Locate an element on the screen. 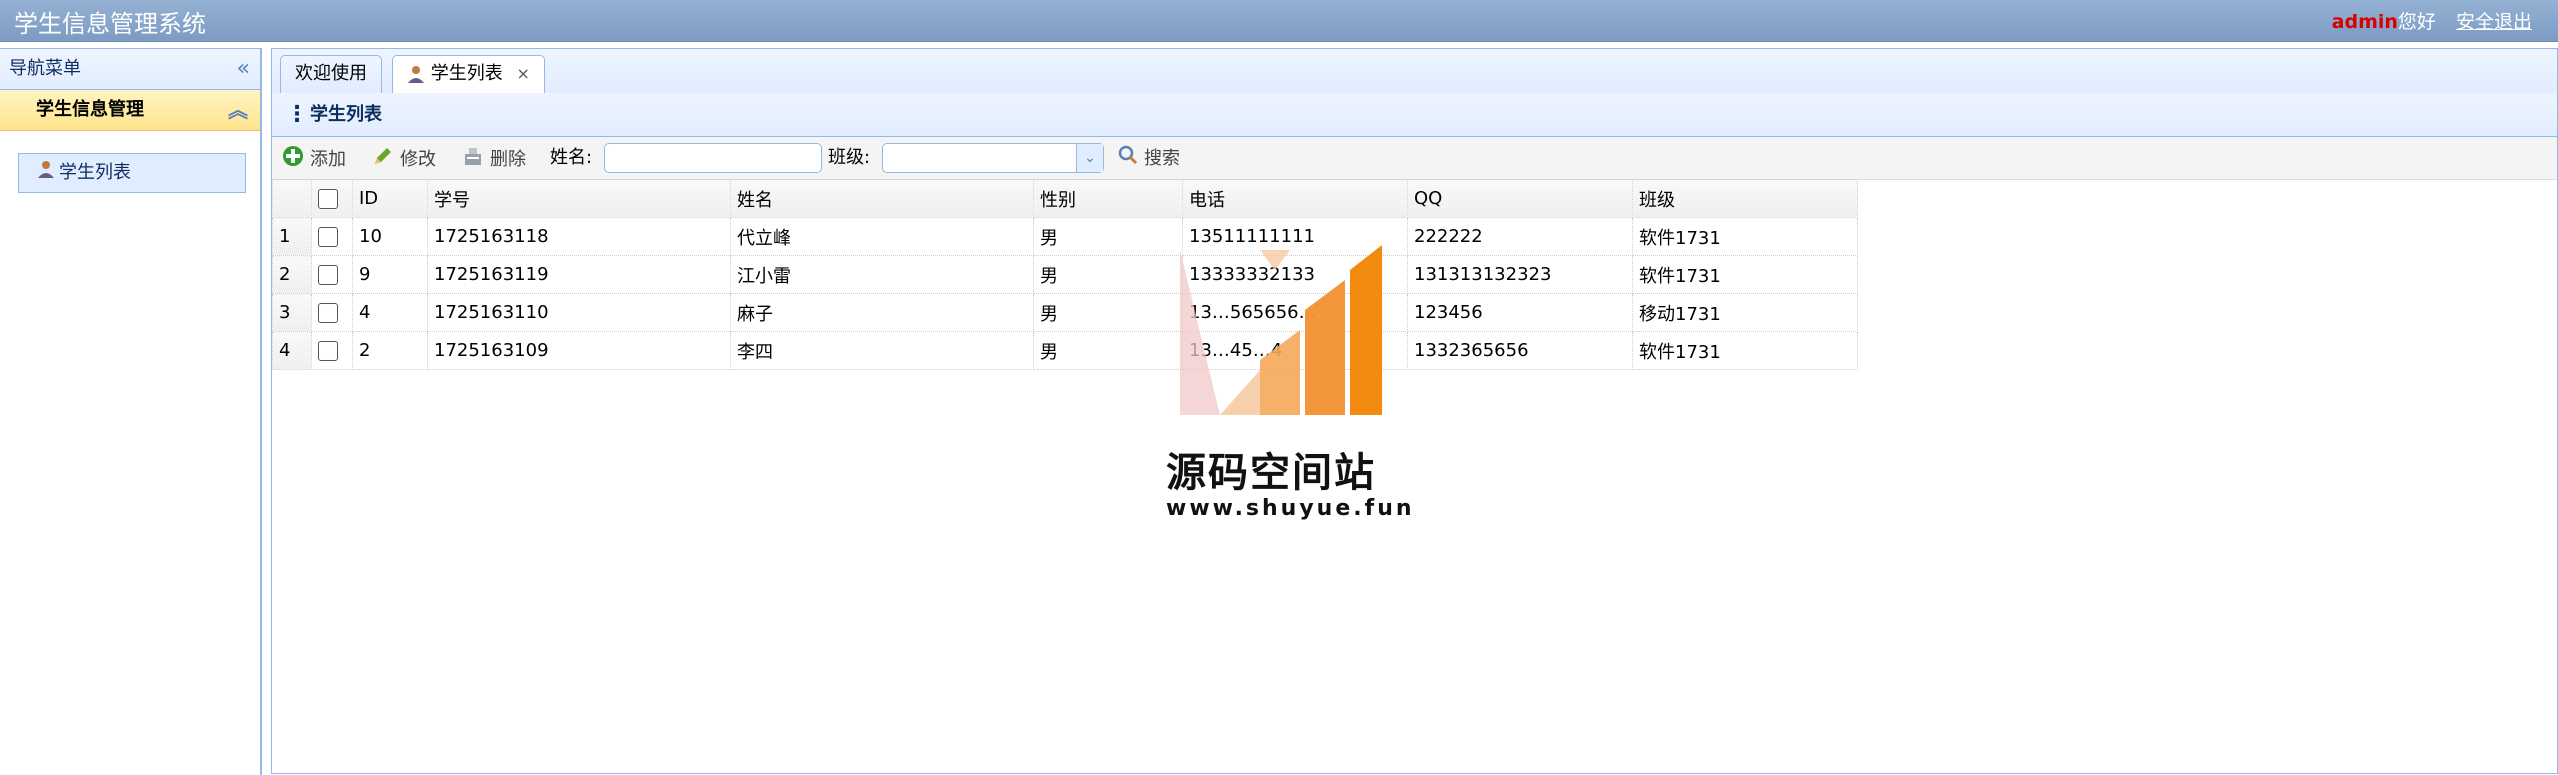 This screenshot has height=775, width=2558. class-select: ⌄ is located at coordinates (993, 158).